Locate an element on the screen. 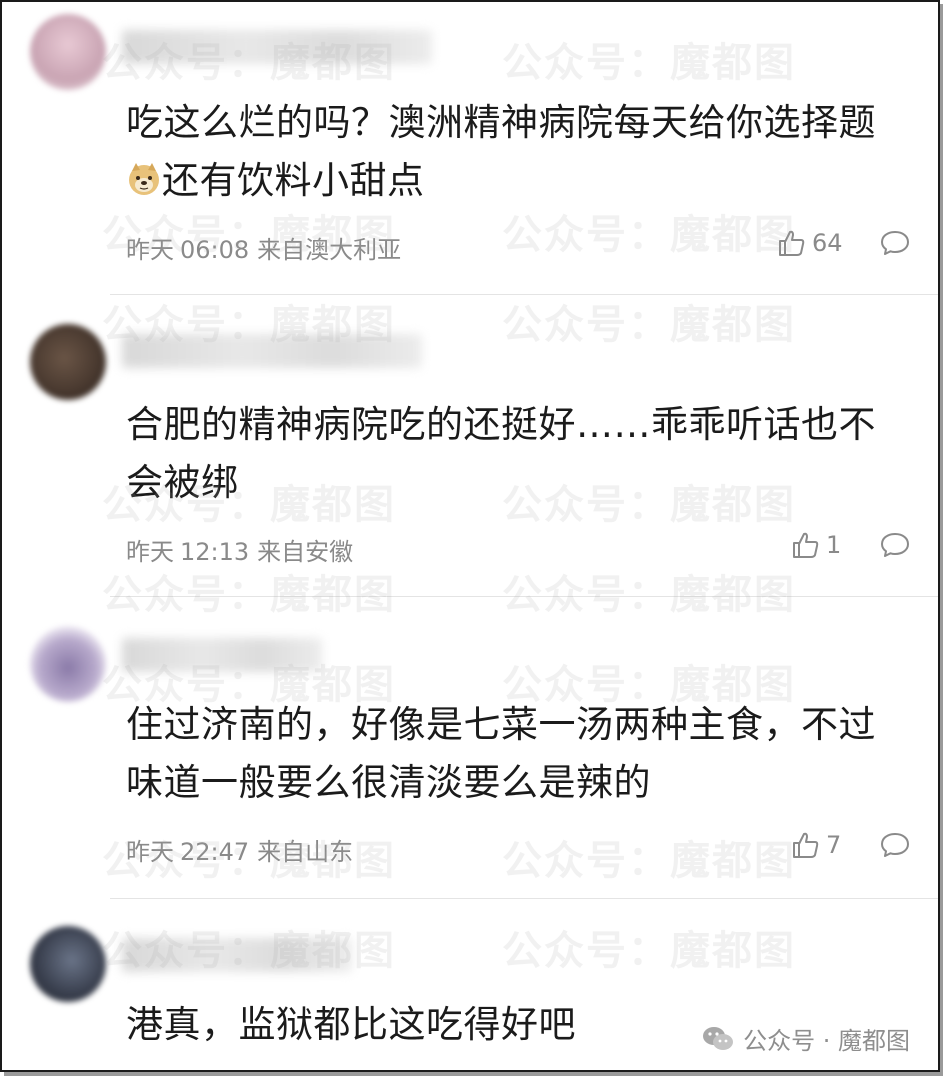 The image size is (943, 1076). comment-meta: 昨天 22:47 来自山东 is located at coordinates (239, 849).